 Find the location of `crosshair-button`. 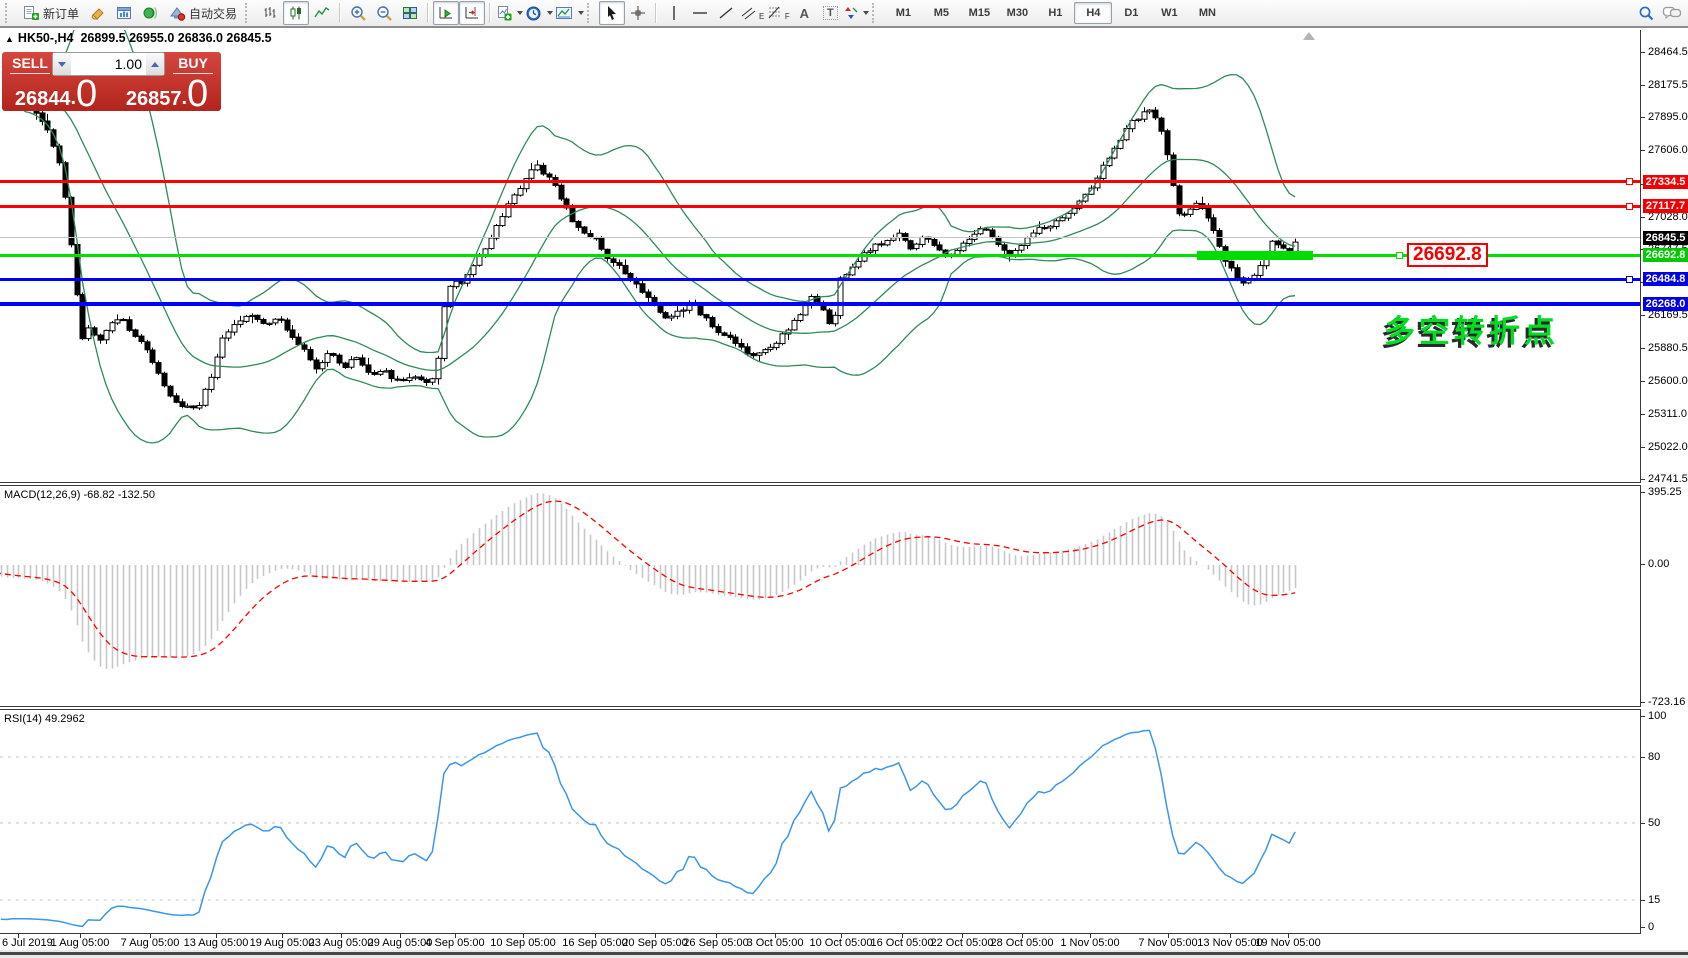

crosshair-button is located at coordinates (638, 13).